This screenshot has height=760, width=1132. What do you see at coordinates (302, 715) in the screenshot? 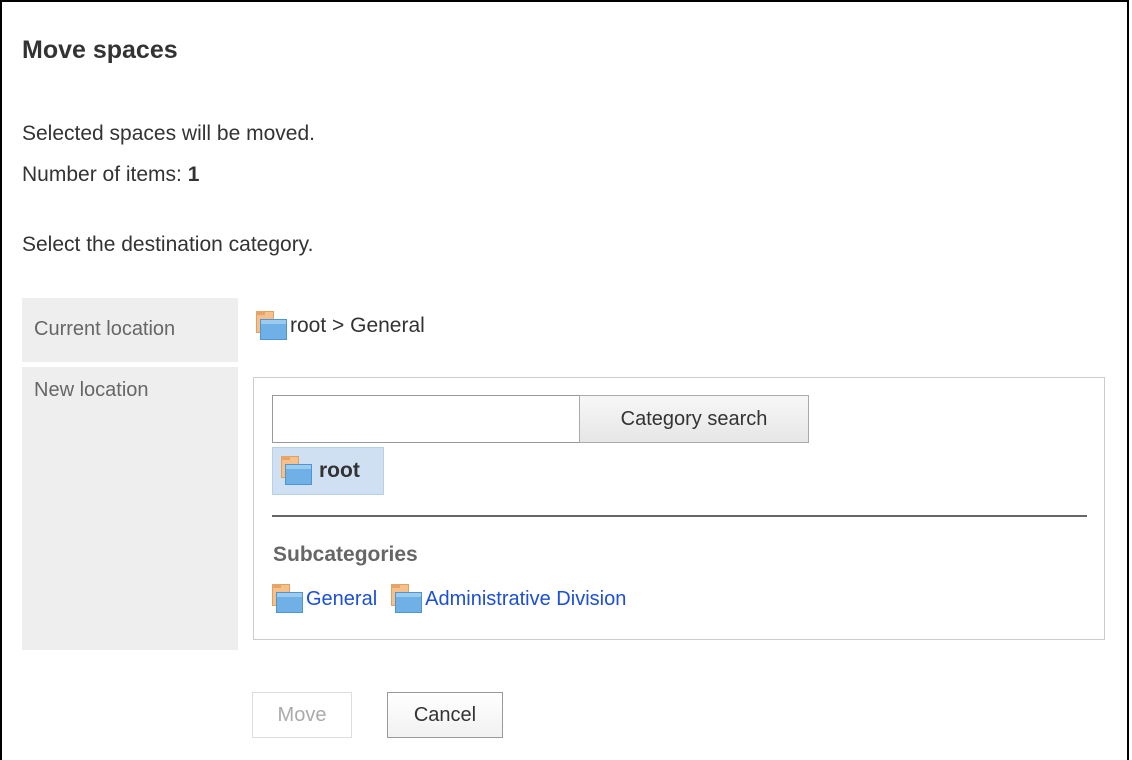
I see `move-button: Move` at bounding box center [302, 715].